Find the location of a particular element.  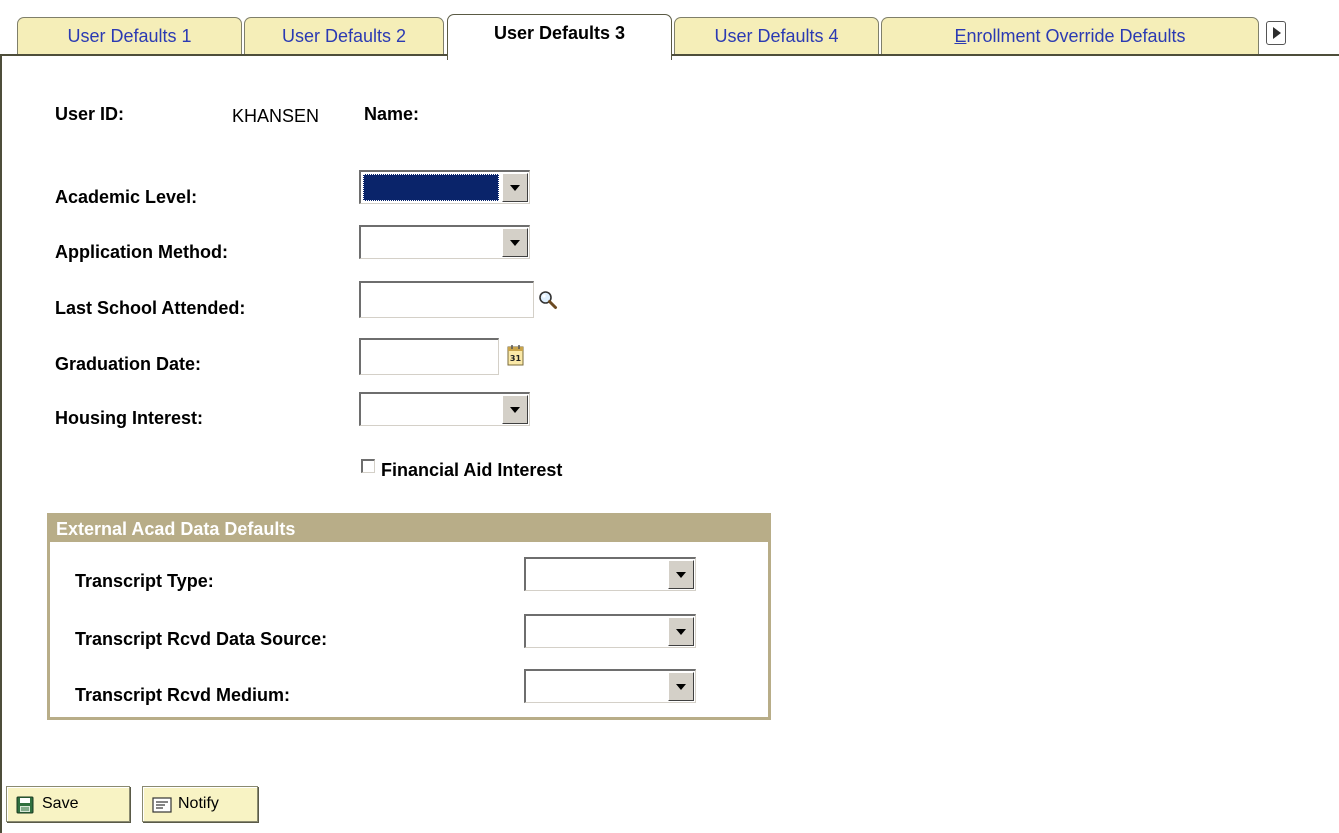

transcript-source-label: Transcript Rcvd Data Source: is located at coordinates (201, 639).